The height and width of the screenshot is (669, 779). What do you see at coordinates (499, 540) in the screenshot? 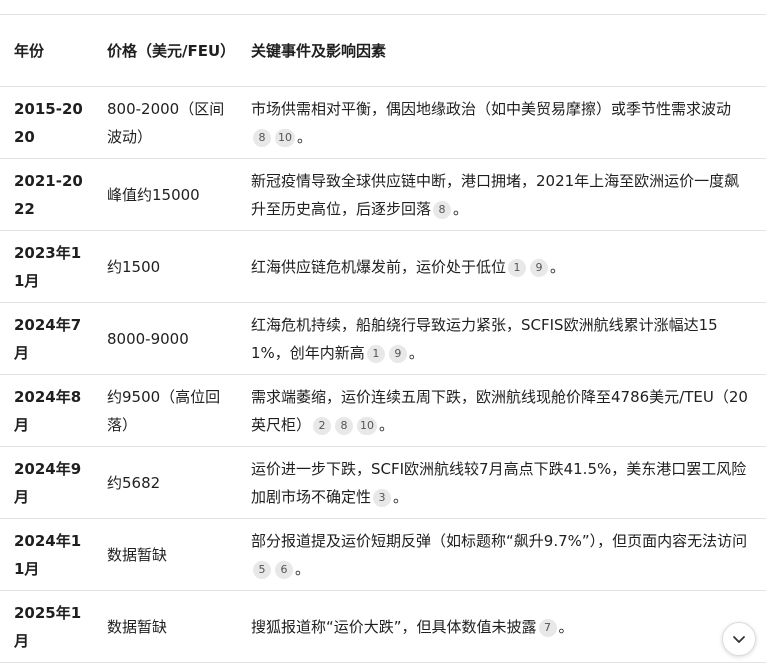
I see `event-text: 部分报道提及运价短期反弹（如标题称“飙升9.7%”），但页面内容无法访问` at bounding box center [499, 540].